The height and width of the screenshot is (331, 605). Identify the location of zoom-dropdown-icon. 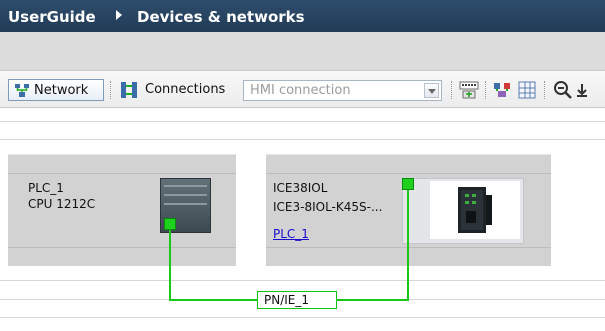
(582, 90).